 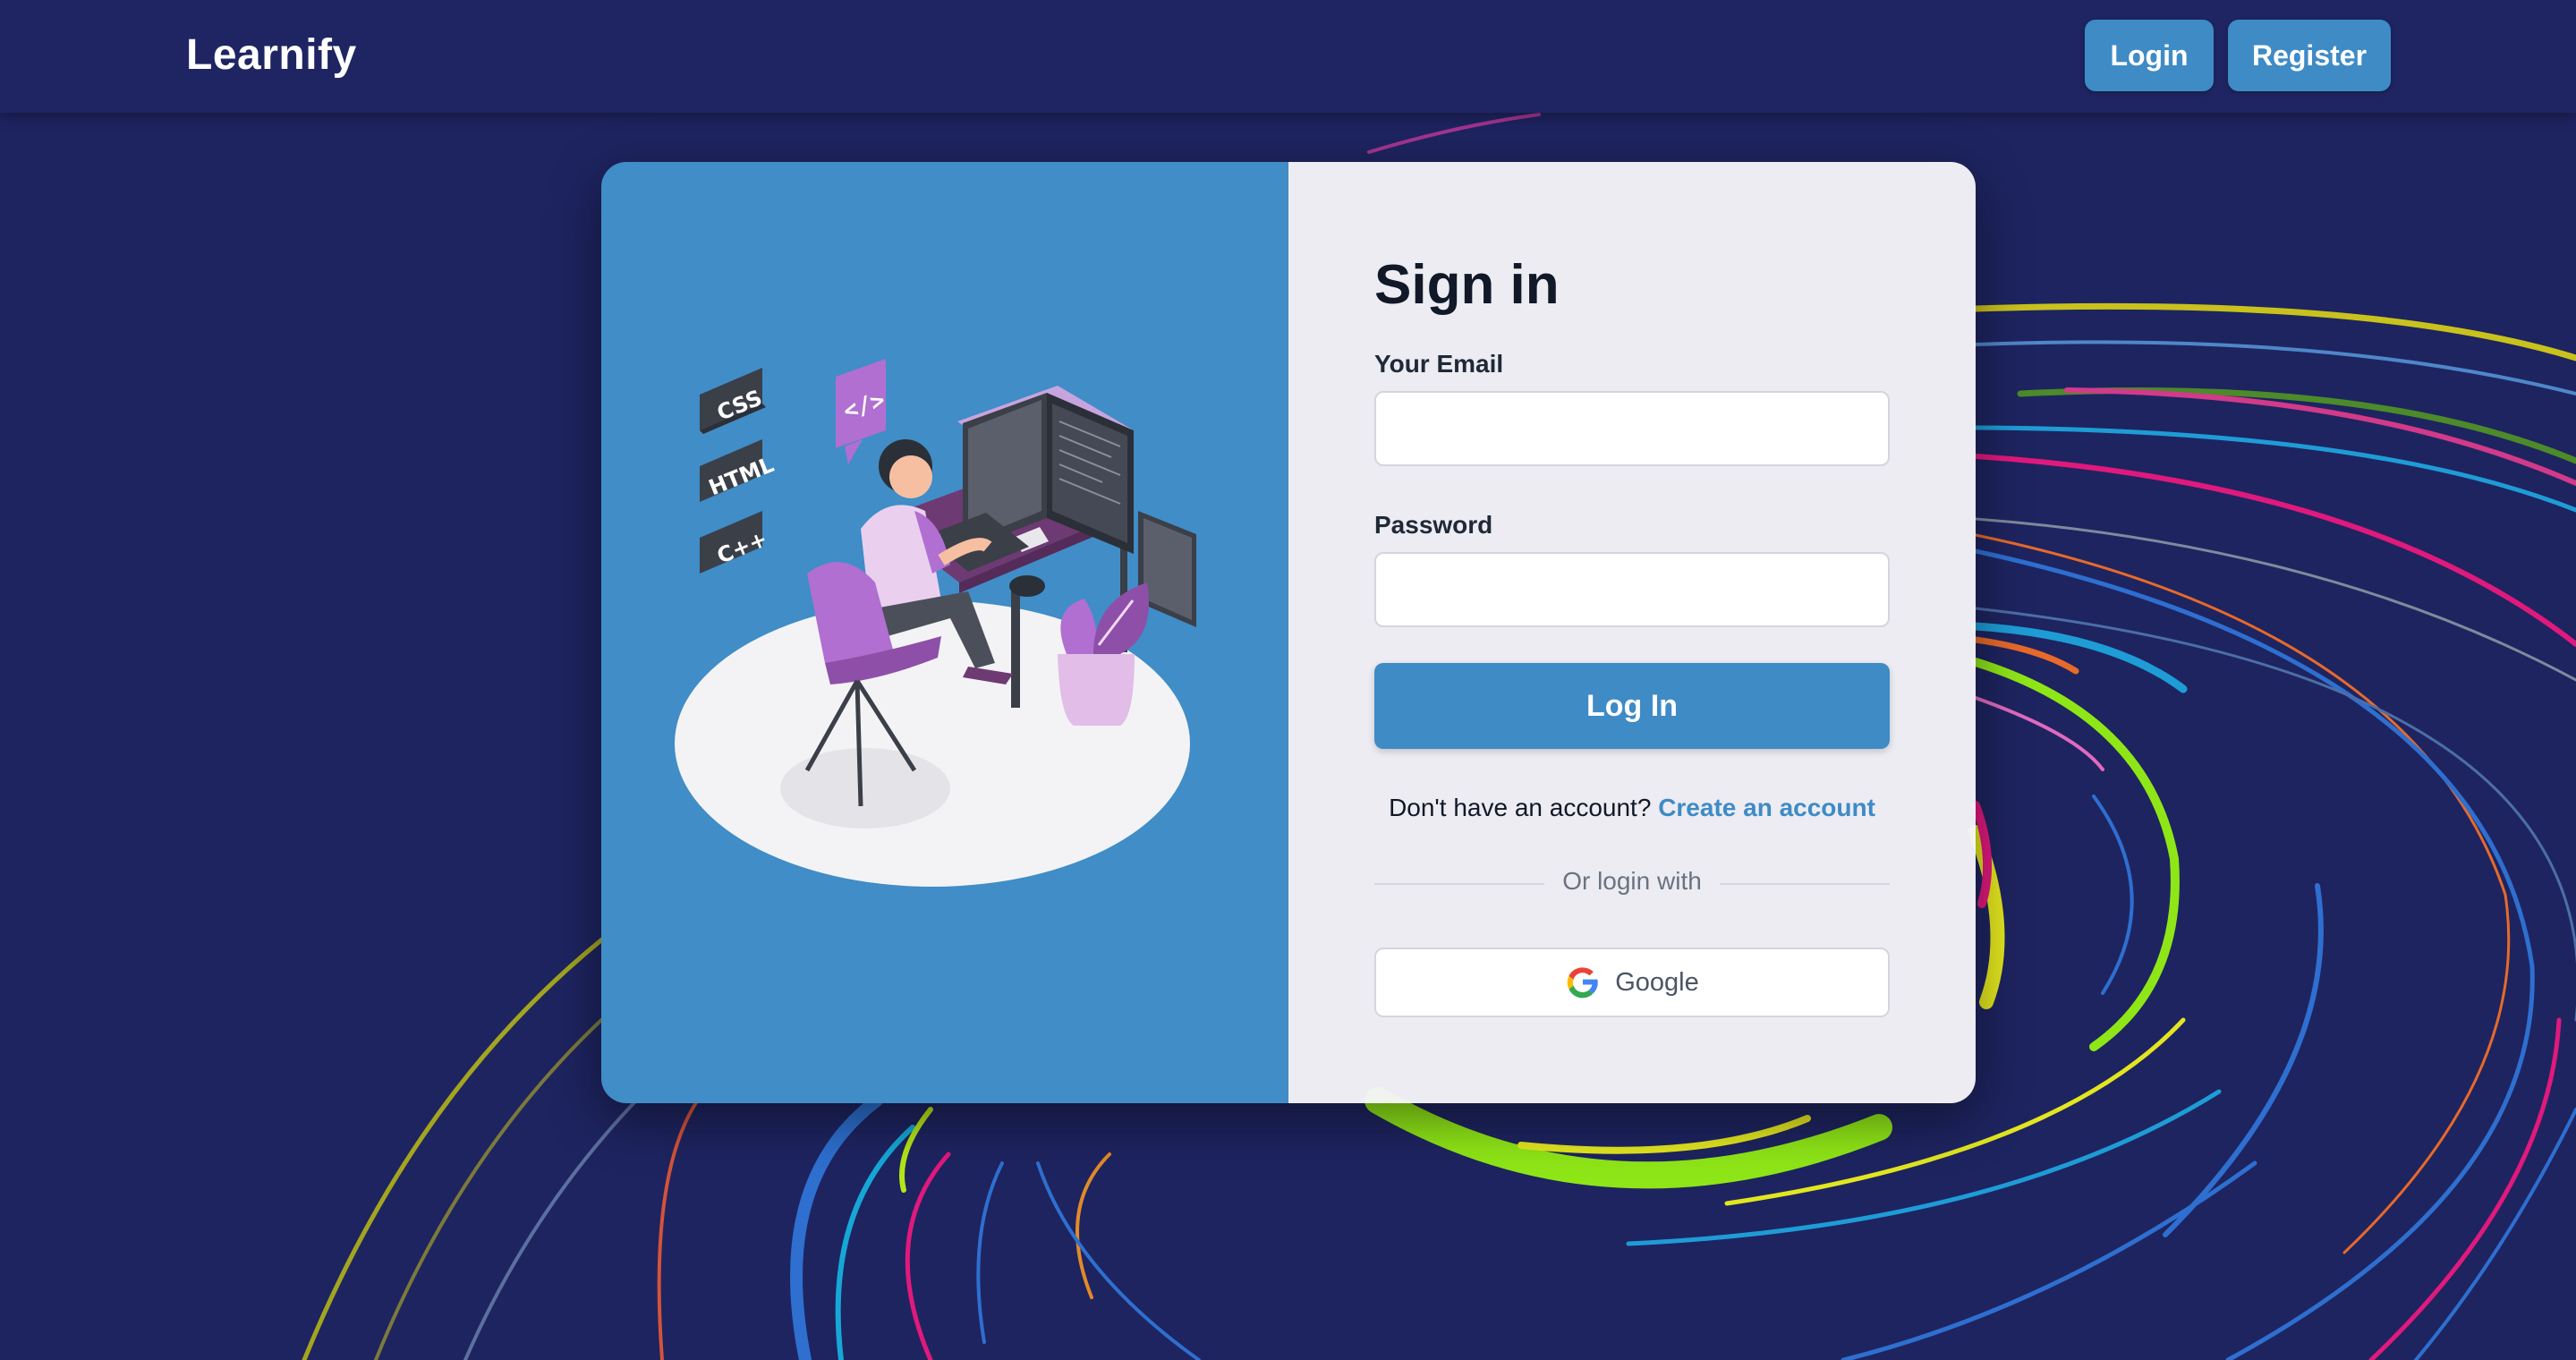 I want to click on create-account-link: Create an account, so click(x=1766, y=807).